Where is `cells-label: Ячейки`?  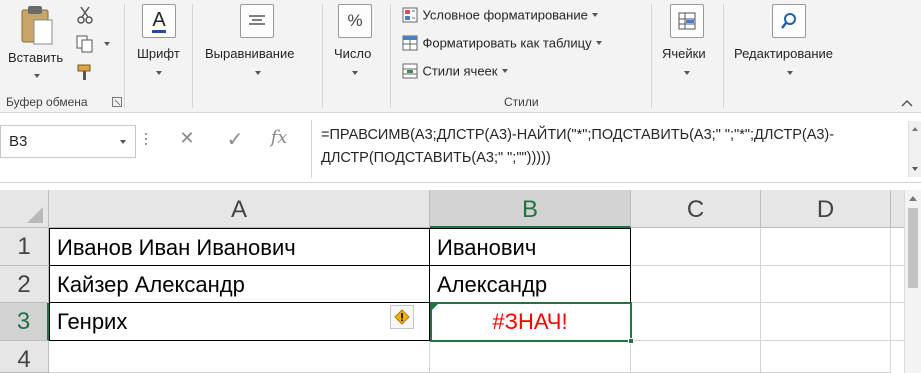
cells-label: Ячейки is located at coordinates (684, 53).